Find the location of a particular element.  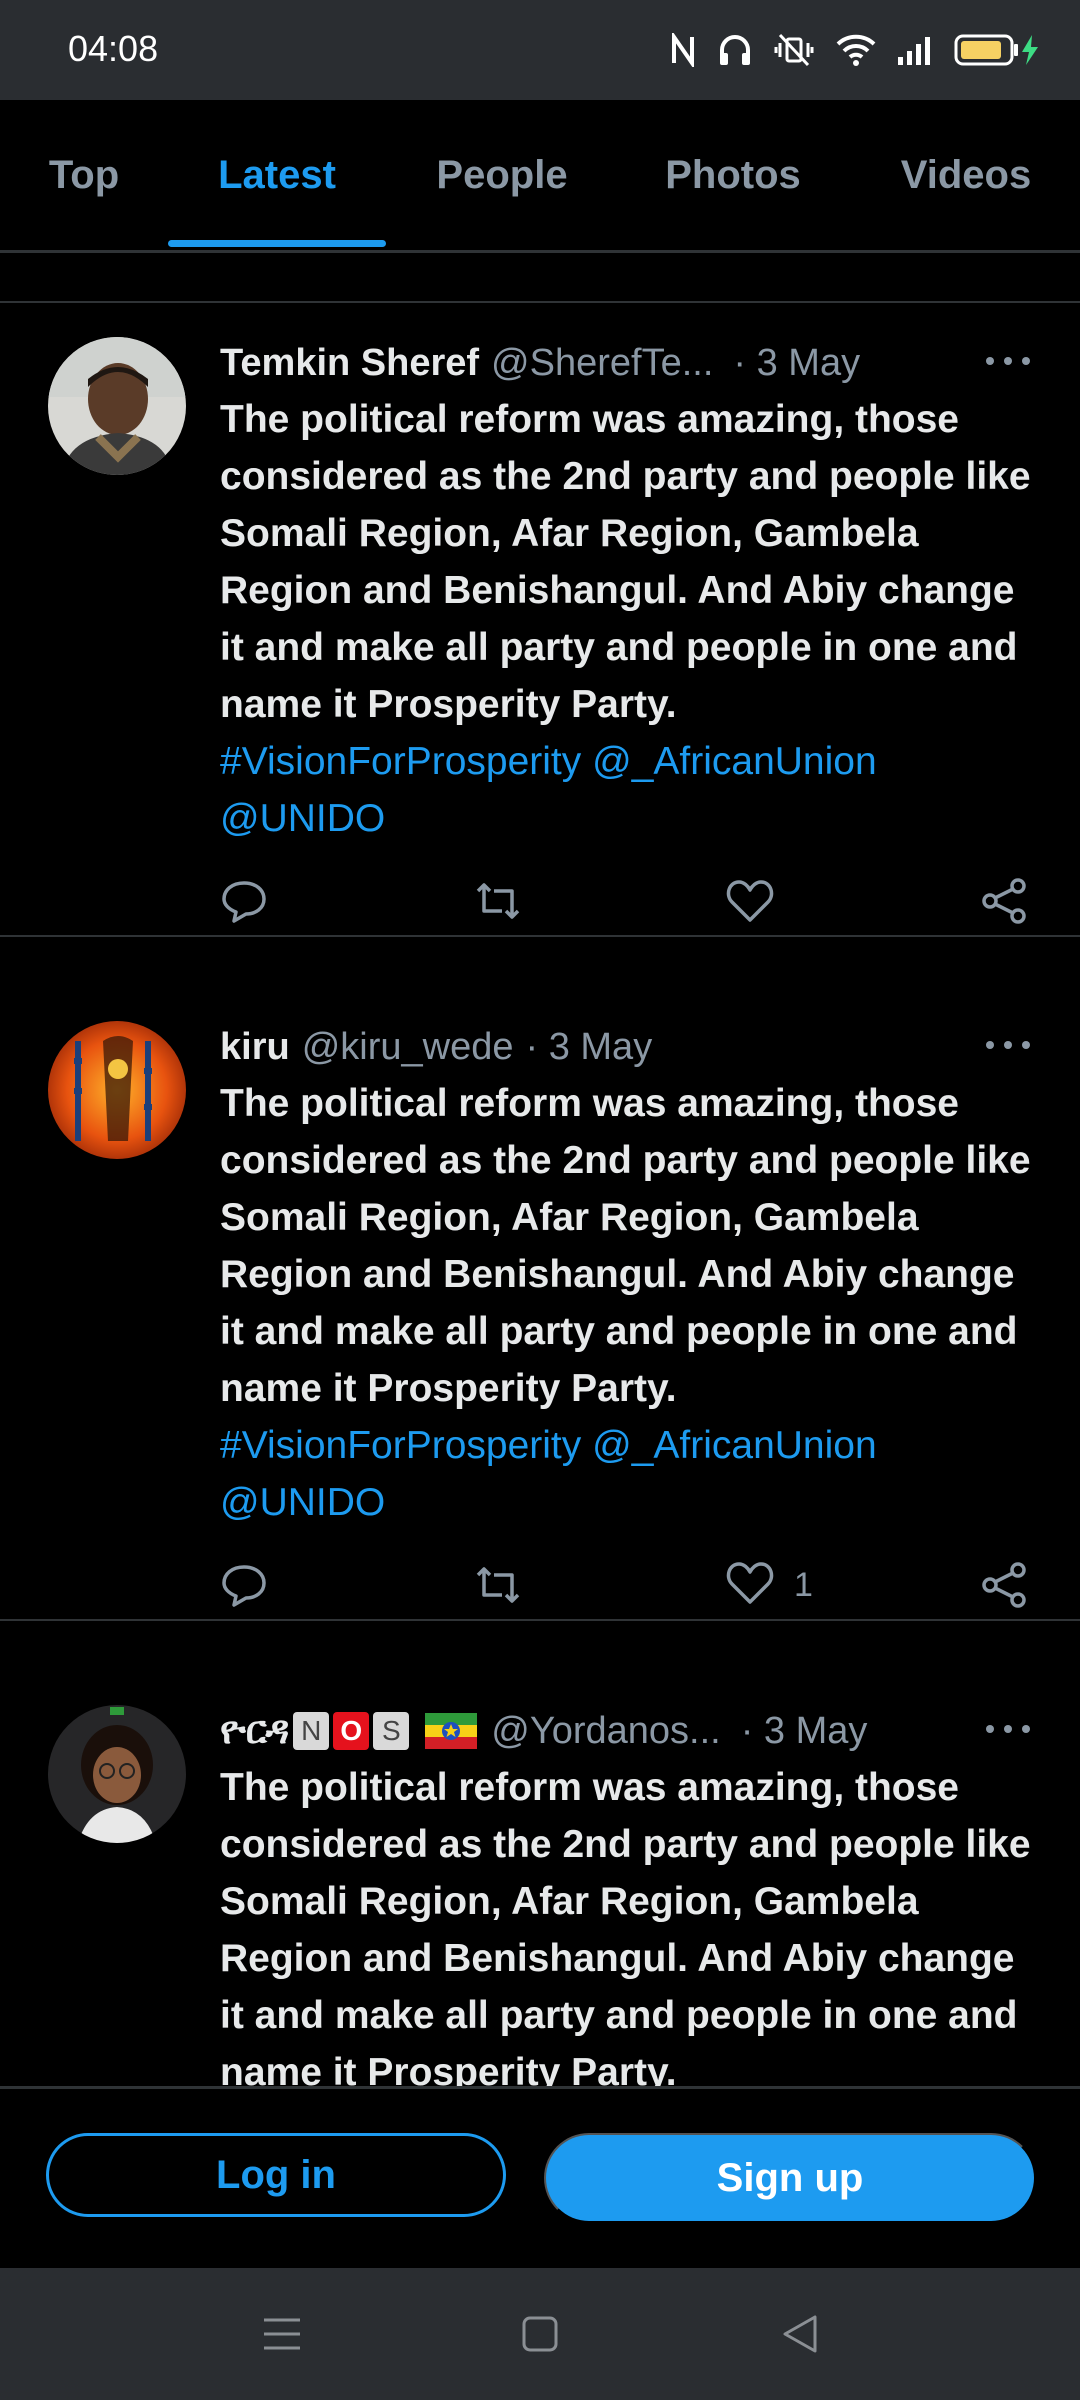

battery-charging-icon is located at coordinates (997, 50).